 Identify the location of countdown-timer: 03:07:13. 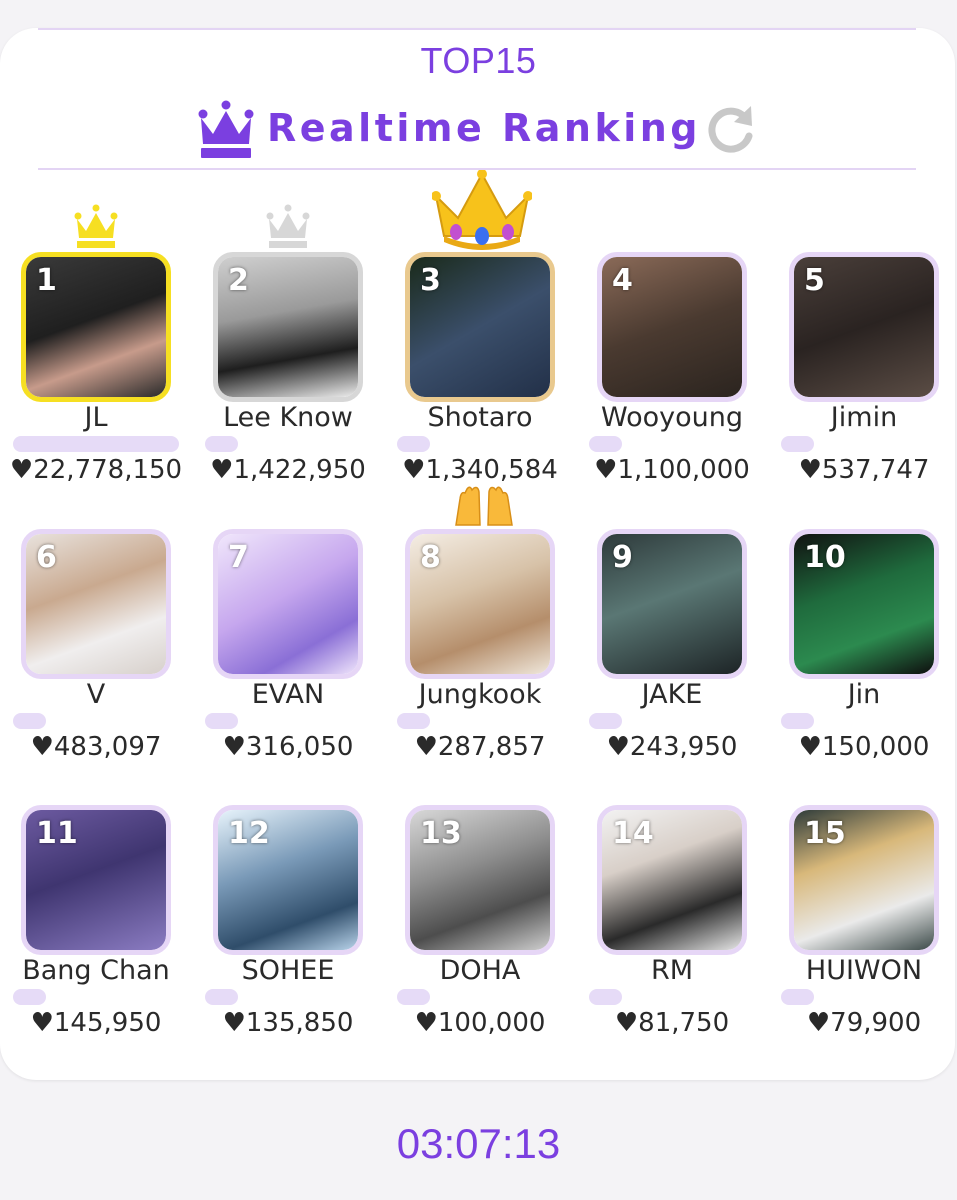
(478, 1143).